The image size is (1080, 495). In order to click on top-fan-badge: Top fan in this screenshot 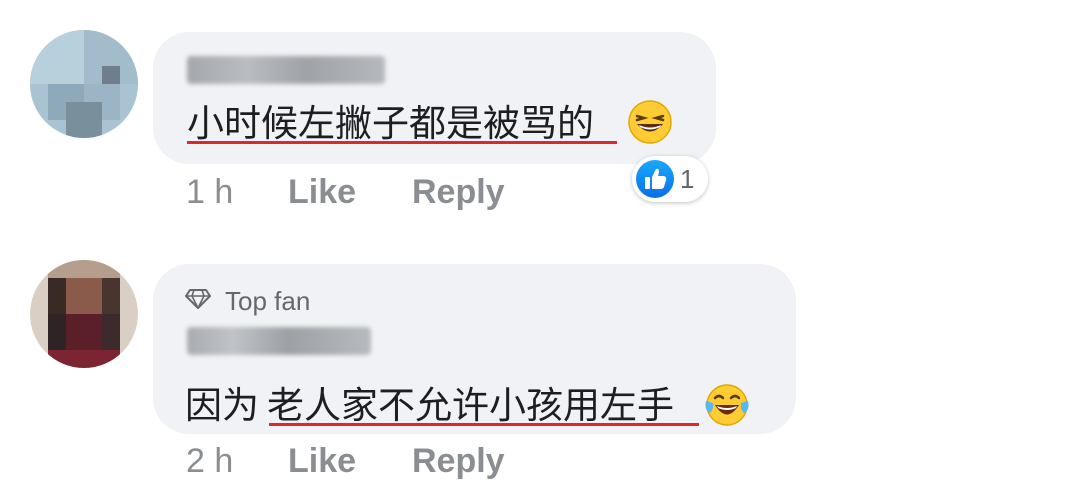, I will do `click(268, 301)`.